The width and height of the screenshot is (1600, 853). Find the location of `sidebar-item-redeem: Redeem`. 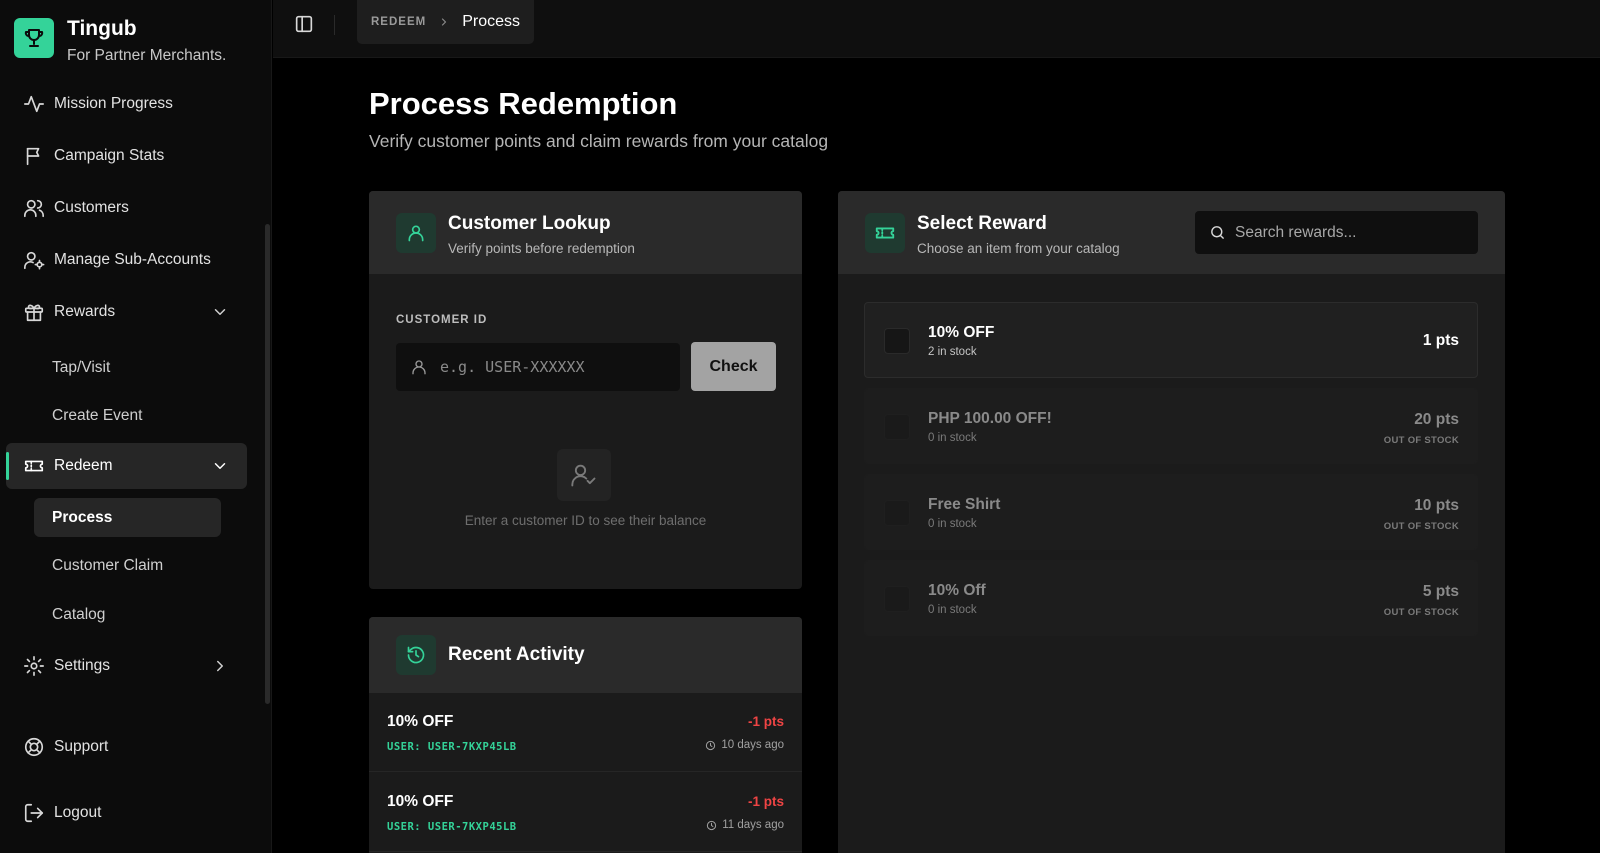

sidebar-item-redeem: Redeem is located at coordinates (126, 466).